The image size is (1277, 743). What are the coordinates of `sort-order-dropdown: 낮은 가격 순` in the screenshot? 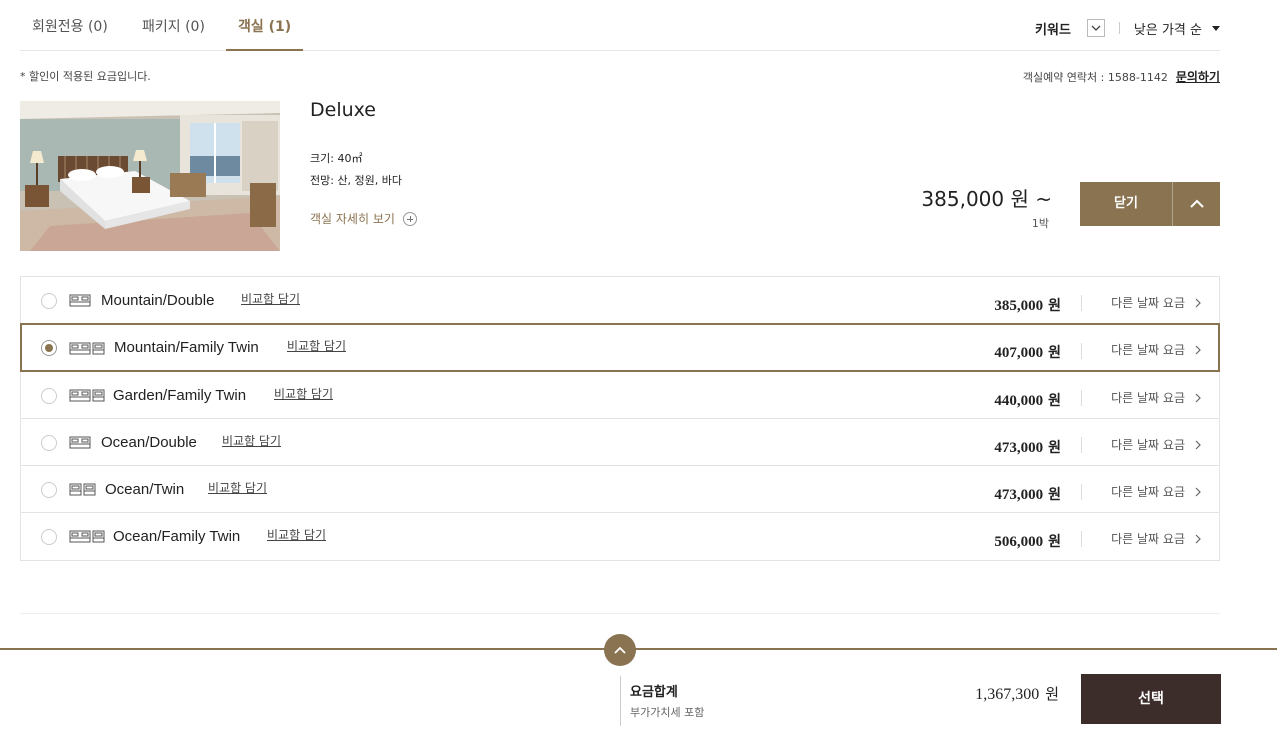 It's located at (1168, 28).